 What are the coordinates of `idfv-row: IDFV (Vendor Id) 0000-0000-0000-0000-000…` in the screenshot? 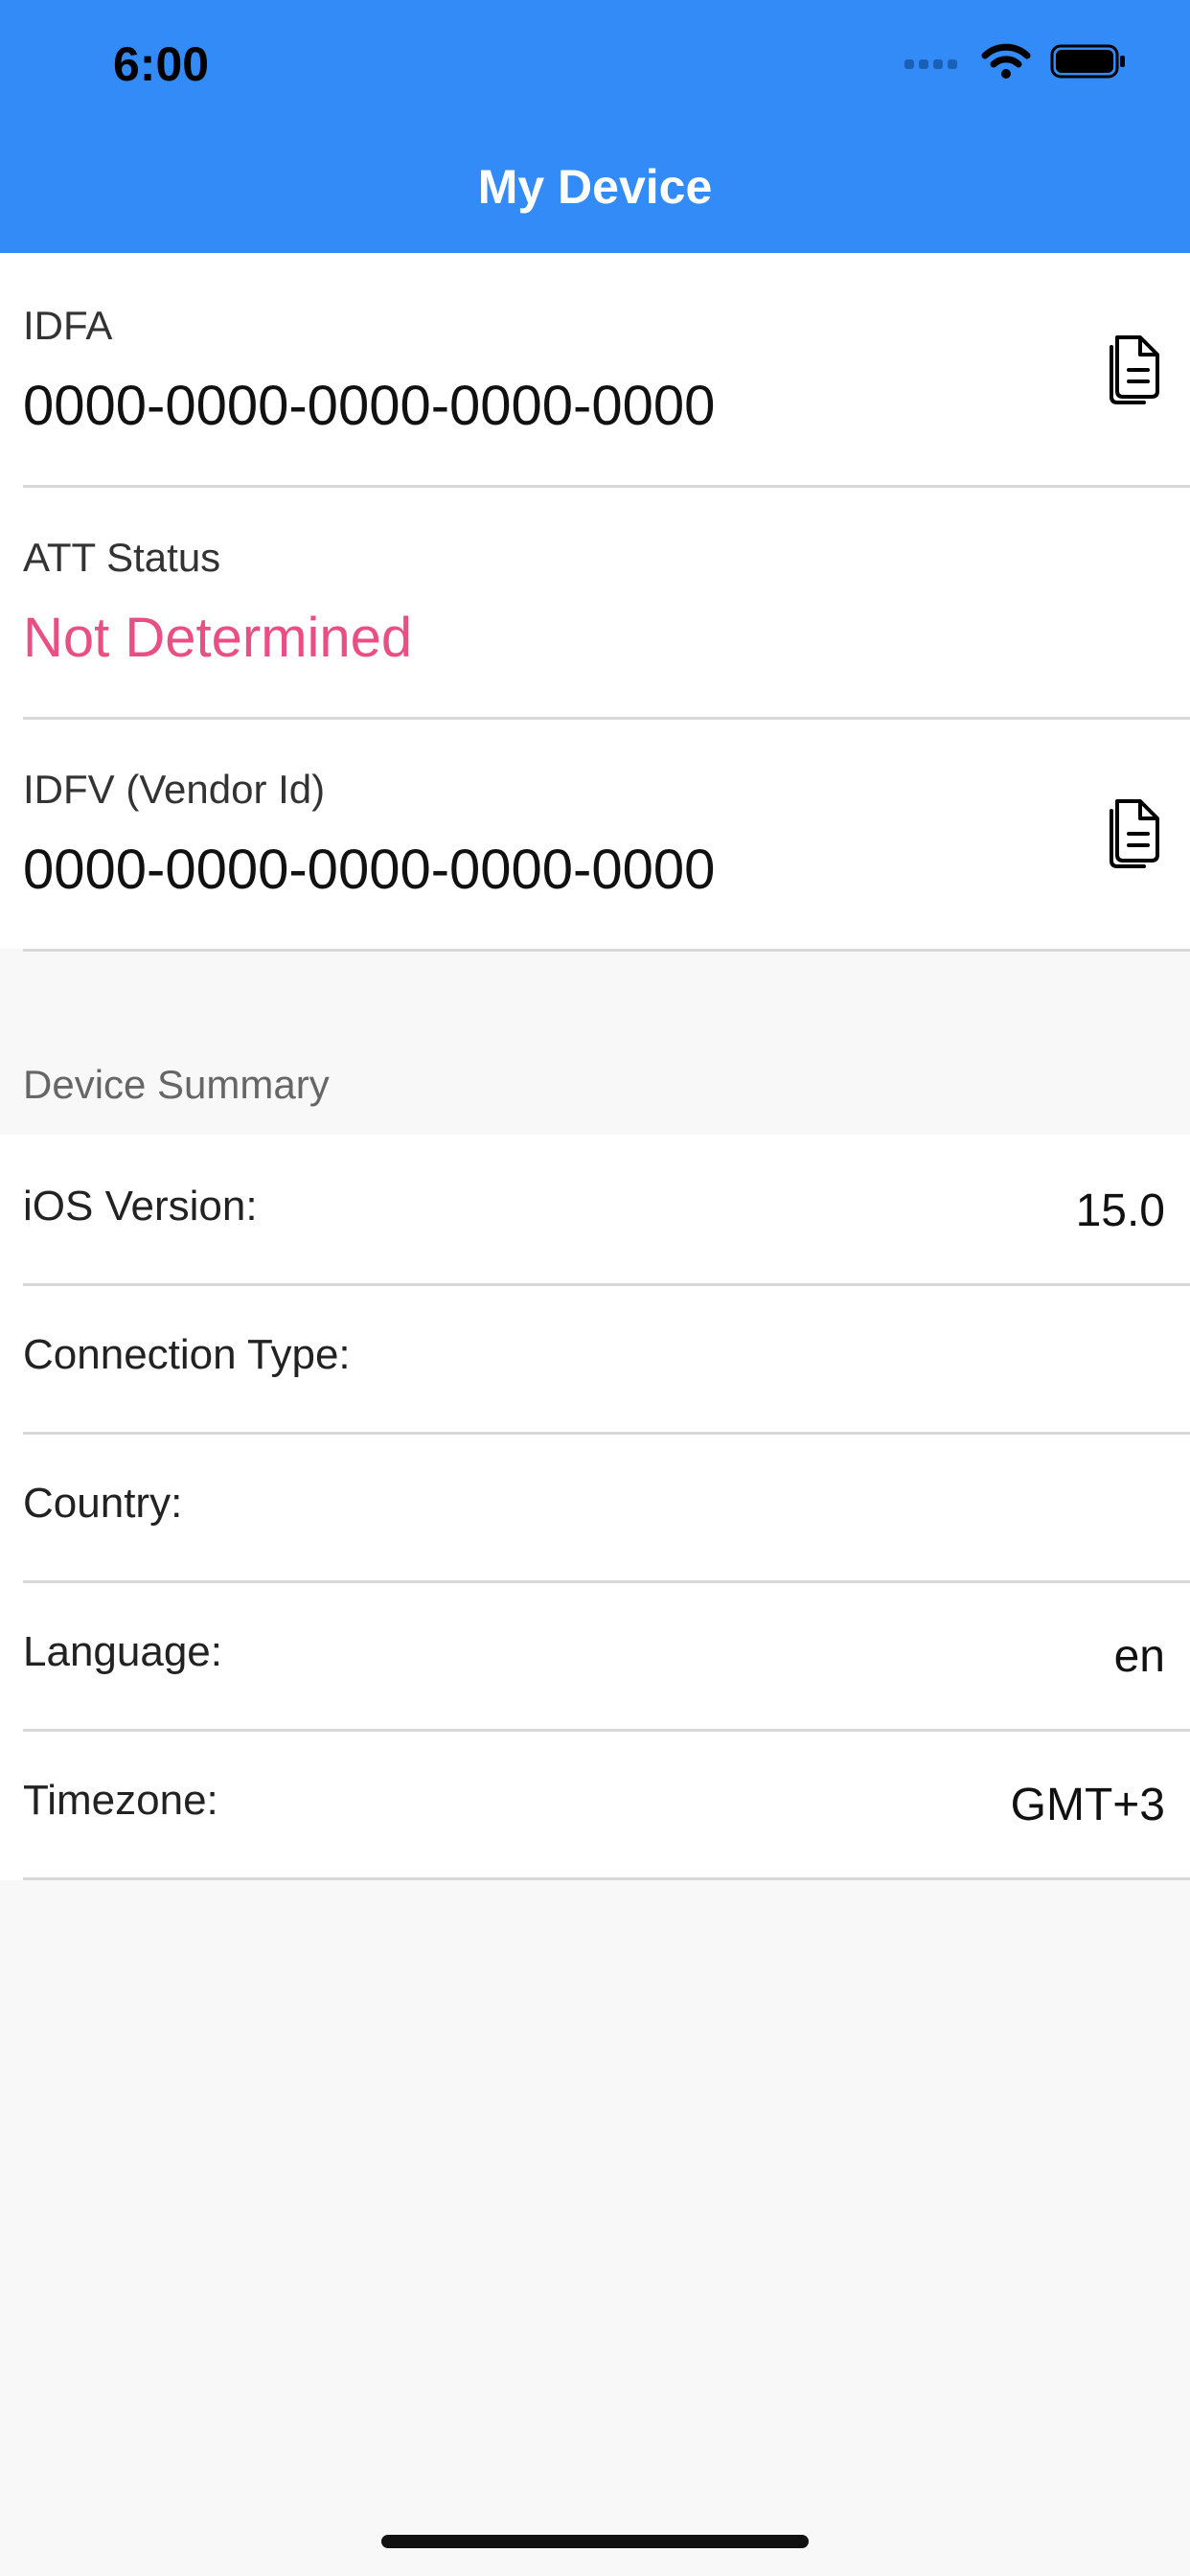 It's located at (606, 834).